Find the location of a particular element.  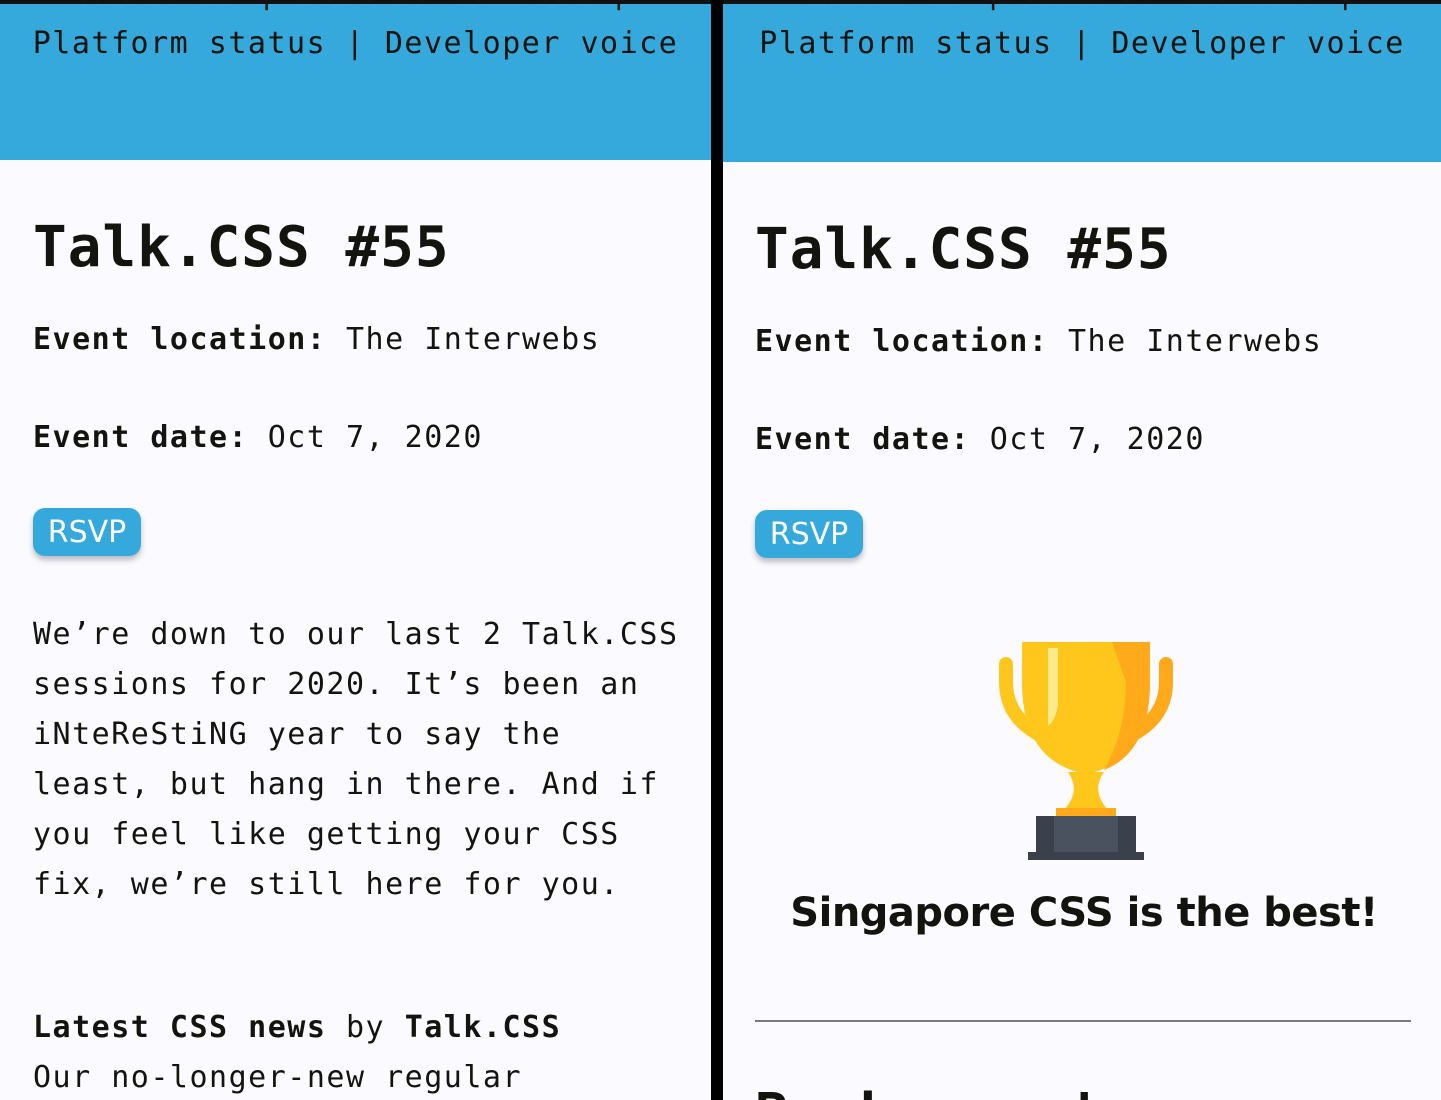

news-by: by is located at coordinates (366, 1027).